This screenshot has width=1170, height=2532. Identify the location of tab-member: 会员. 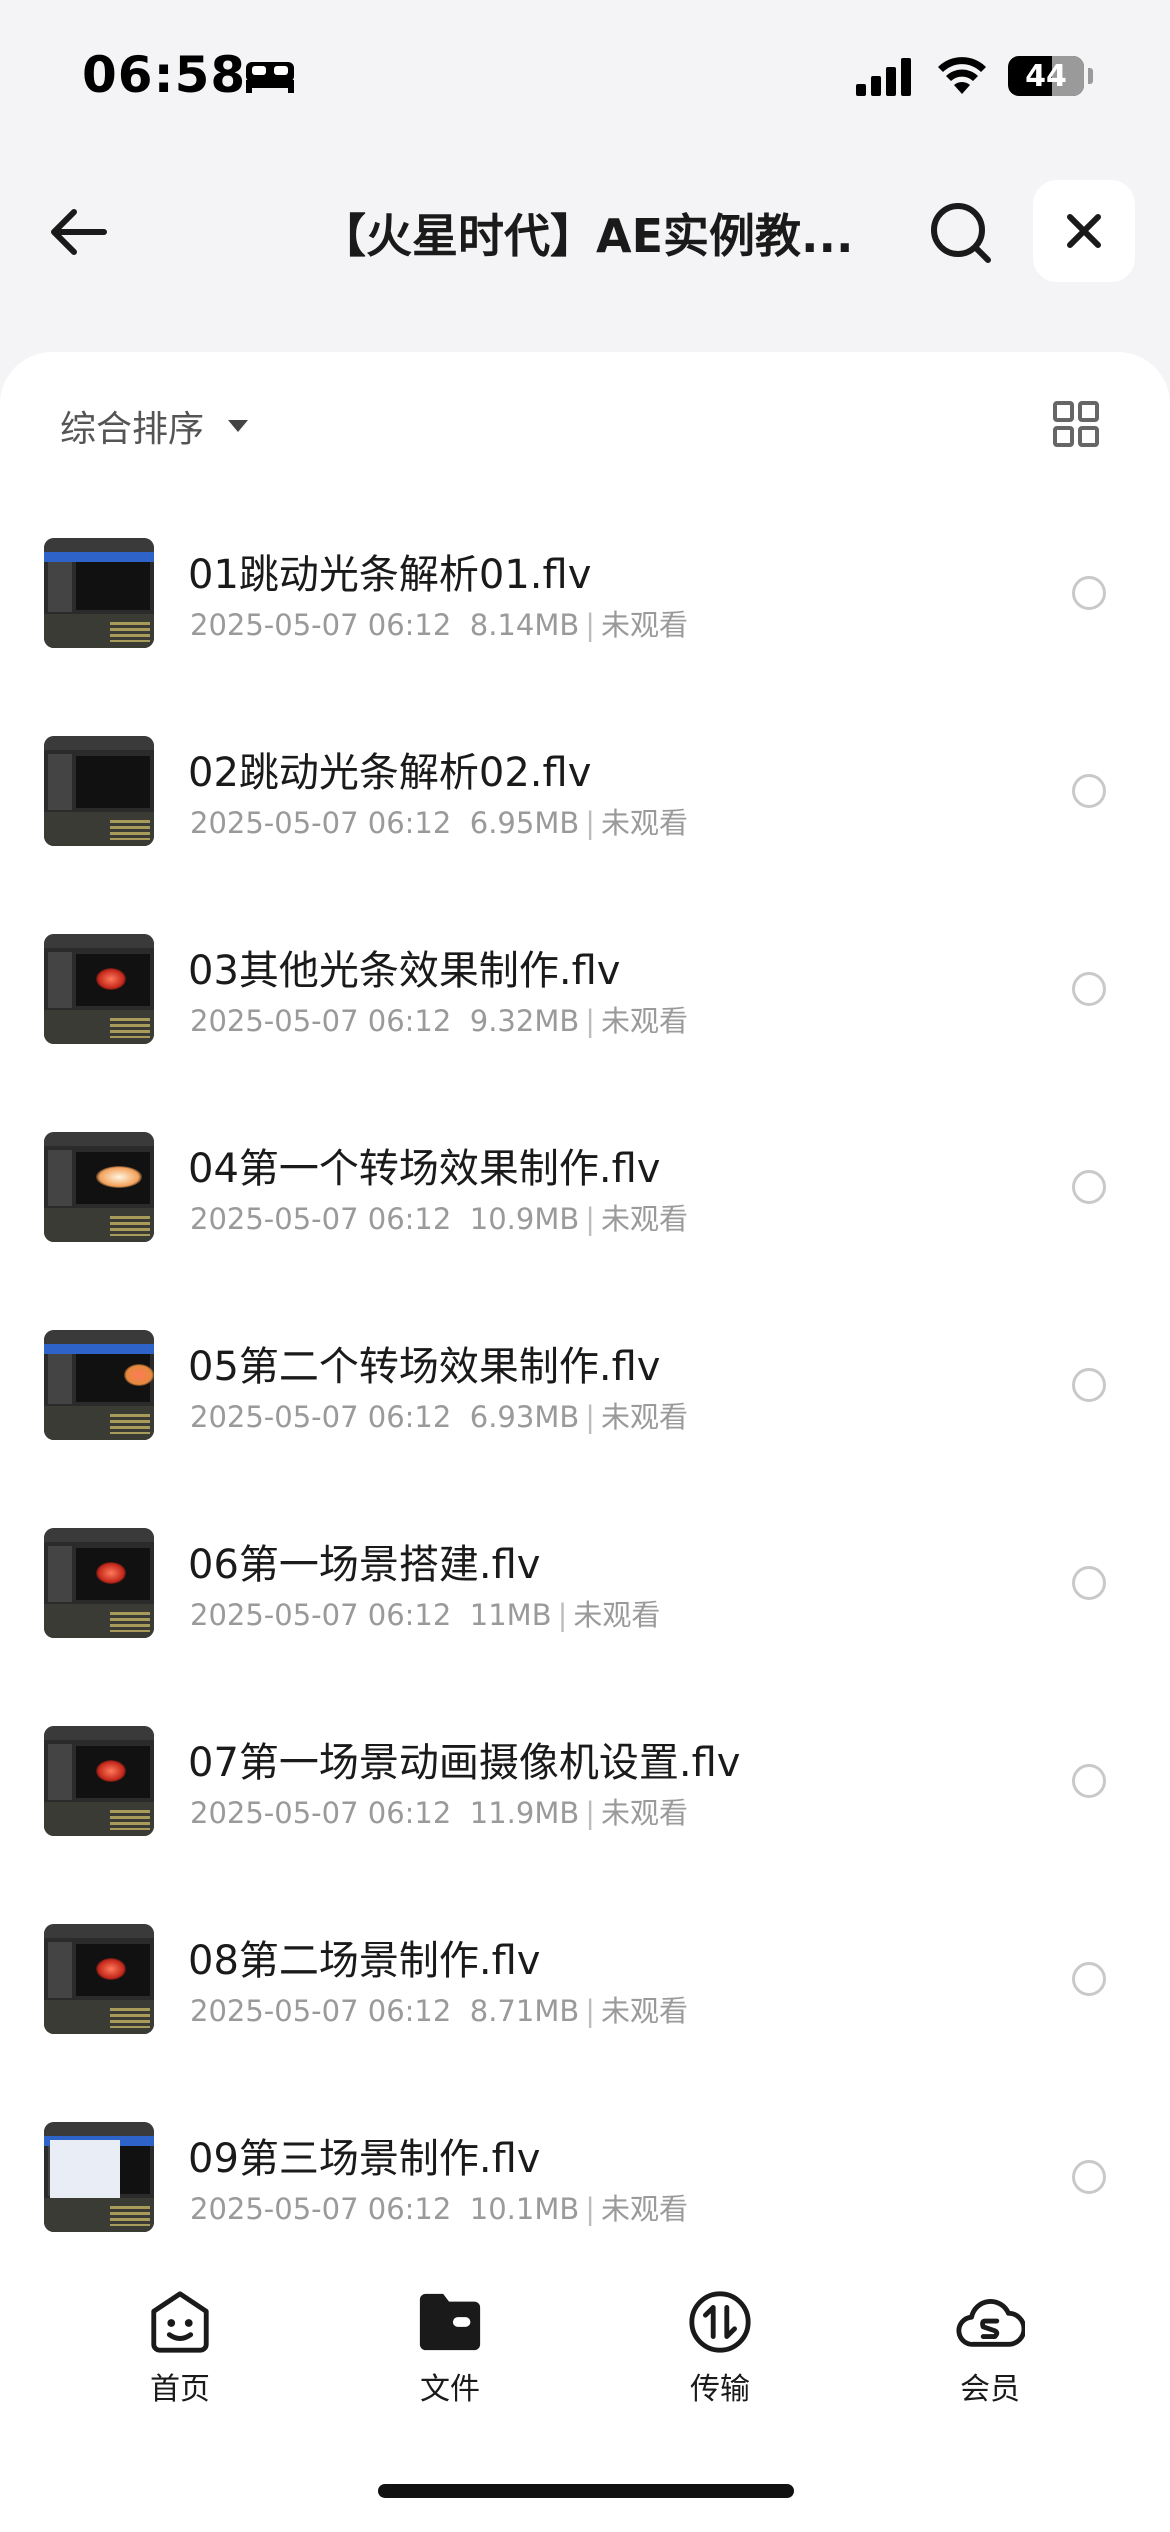
(990, 2348).